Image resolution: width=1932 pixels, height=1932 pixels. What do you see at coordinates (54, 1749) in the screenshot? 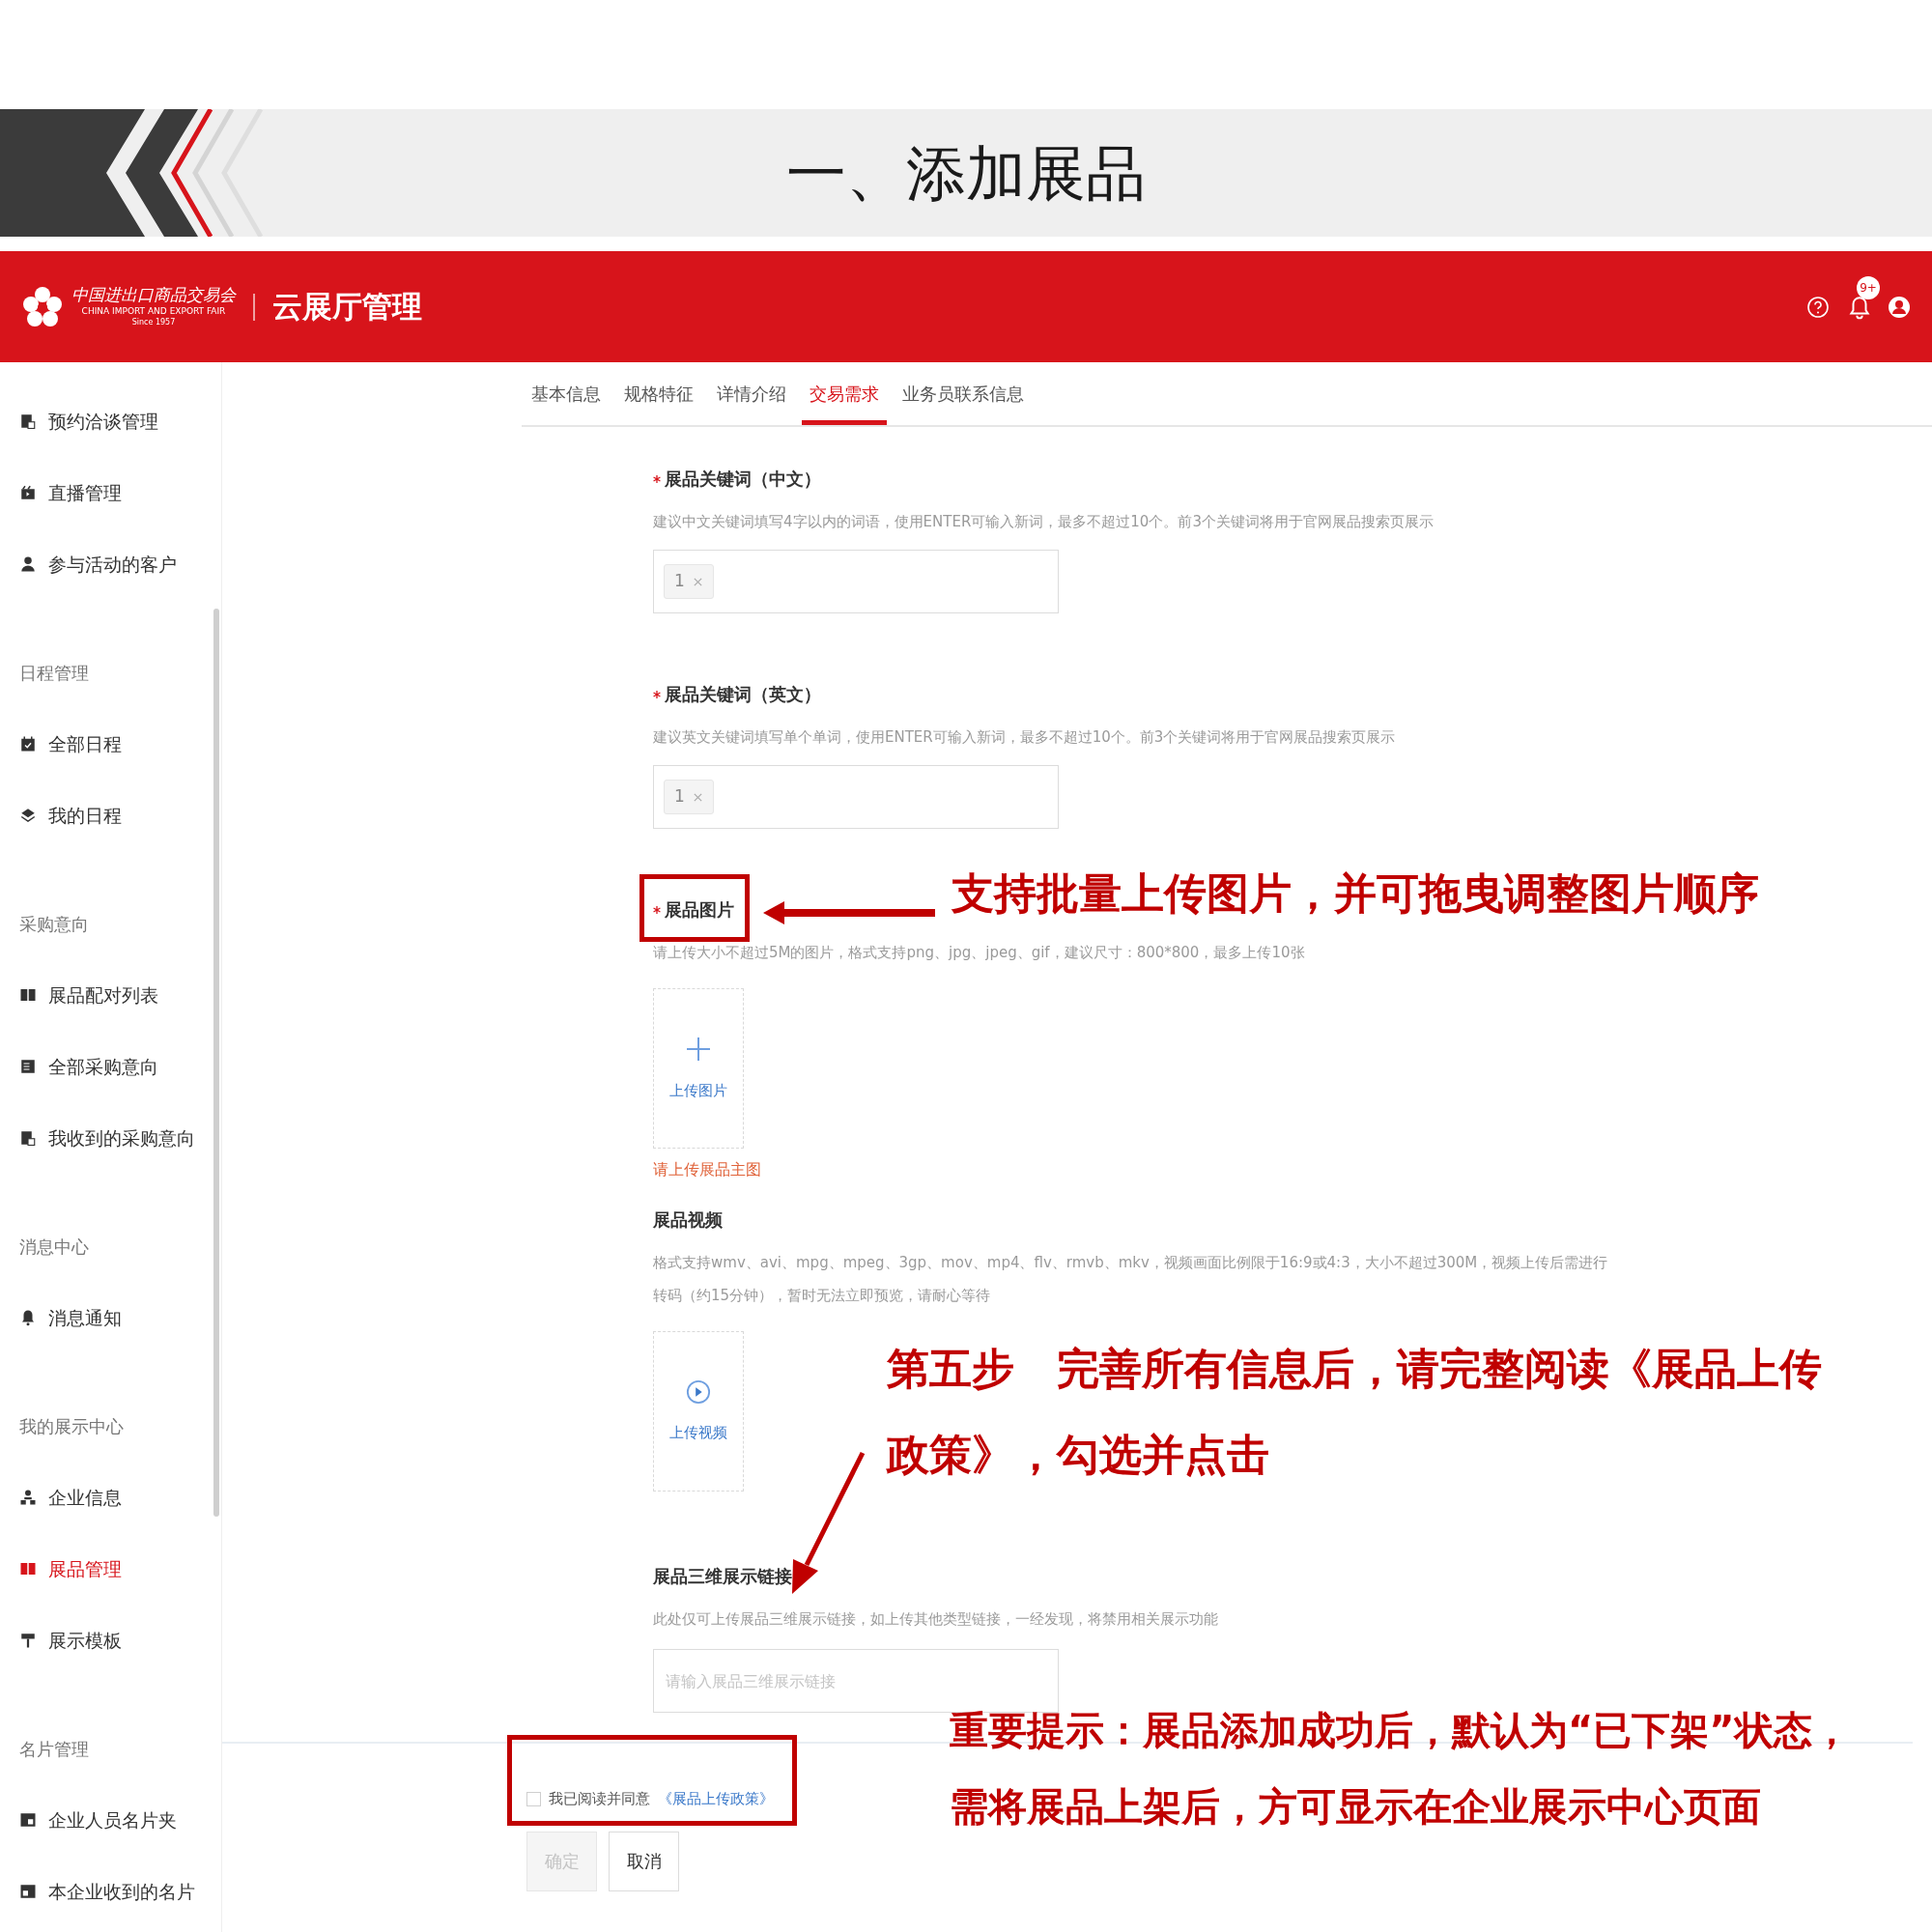
I see `sidebar-section-heading: 名片管理` at bounding box center [54, 1749].